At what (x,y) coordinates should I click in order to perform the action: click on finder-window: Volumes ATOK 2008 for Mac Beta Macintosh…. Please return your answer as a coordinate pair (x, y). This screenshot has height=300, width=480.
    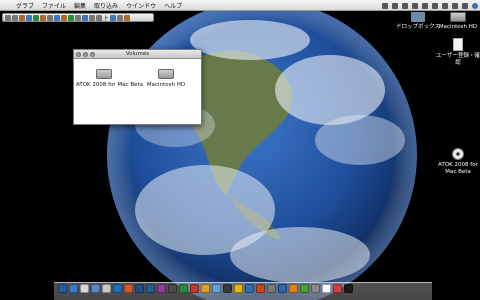
    Looking at the image, I should click on (137, 87).